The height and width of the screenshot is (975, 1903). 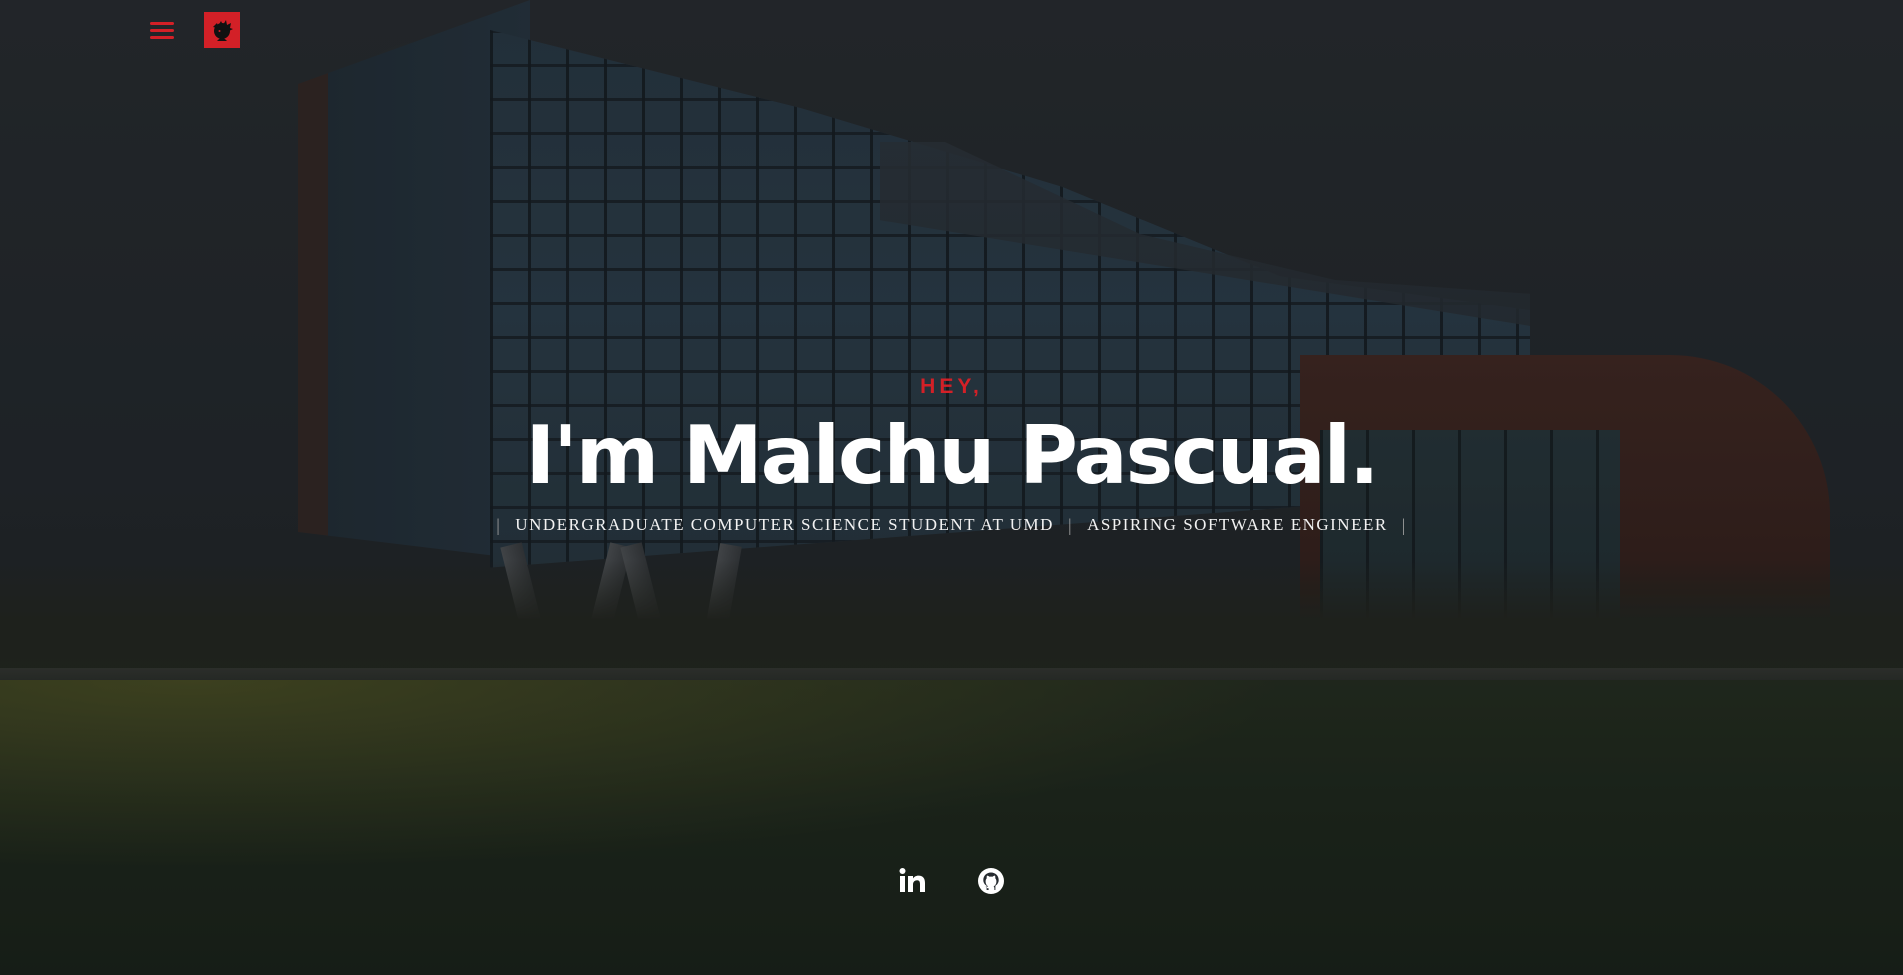 I want to click on github-link, so click(x=991, y=881).